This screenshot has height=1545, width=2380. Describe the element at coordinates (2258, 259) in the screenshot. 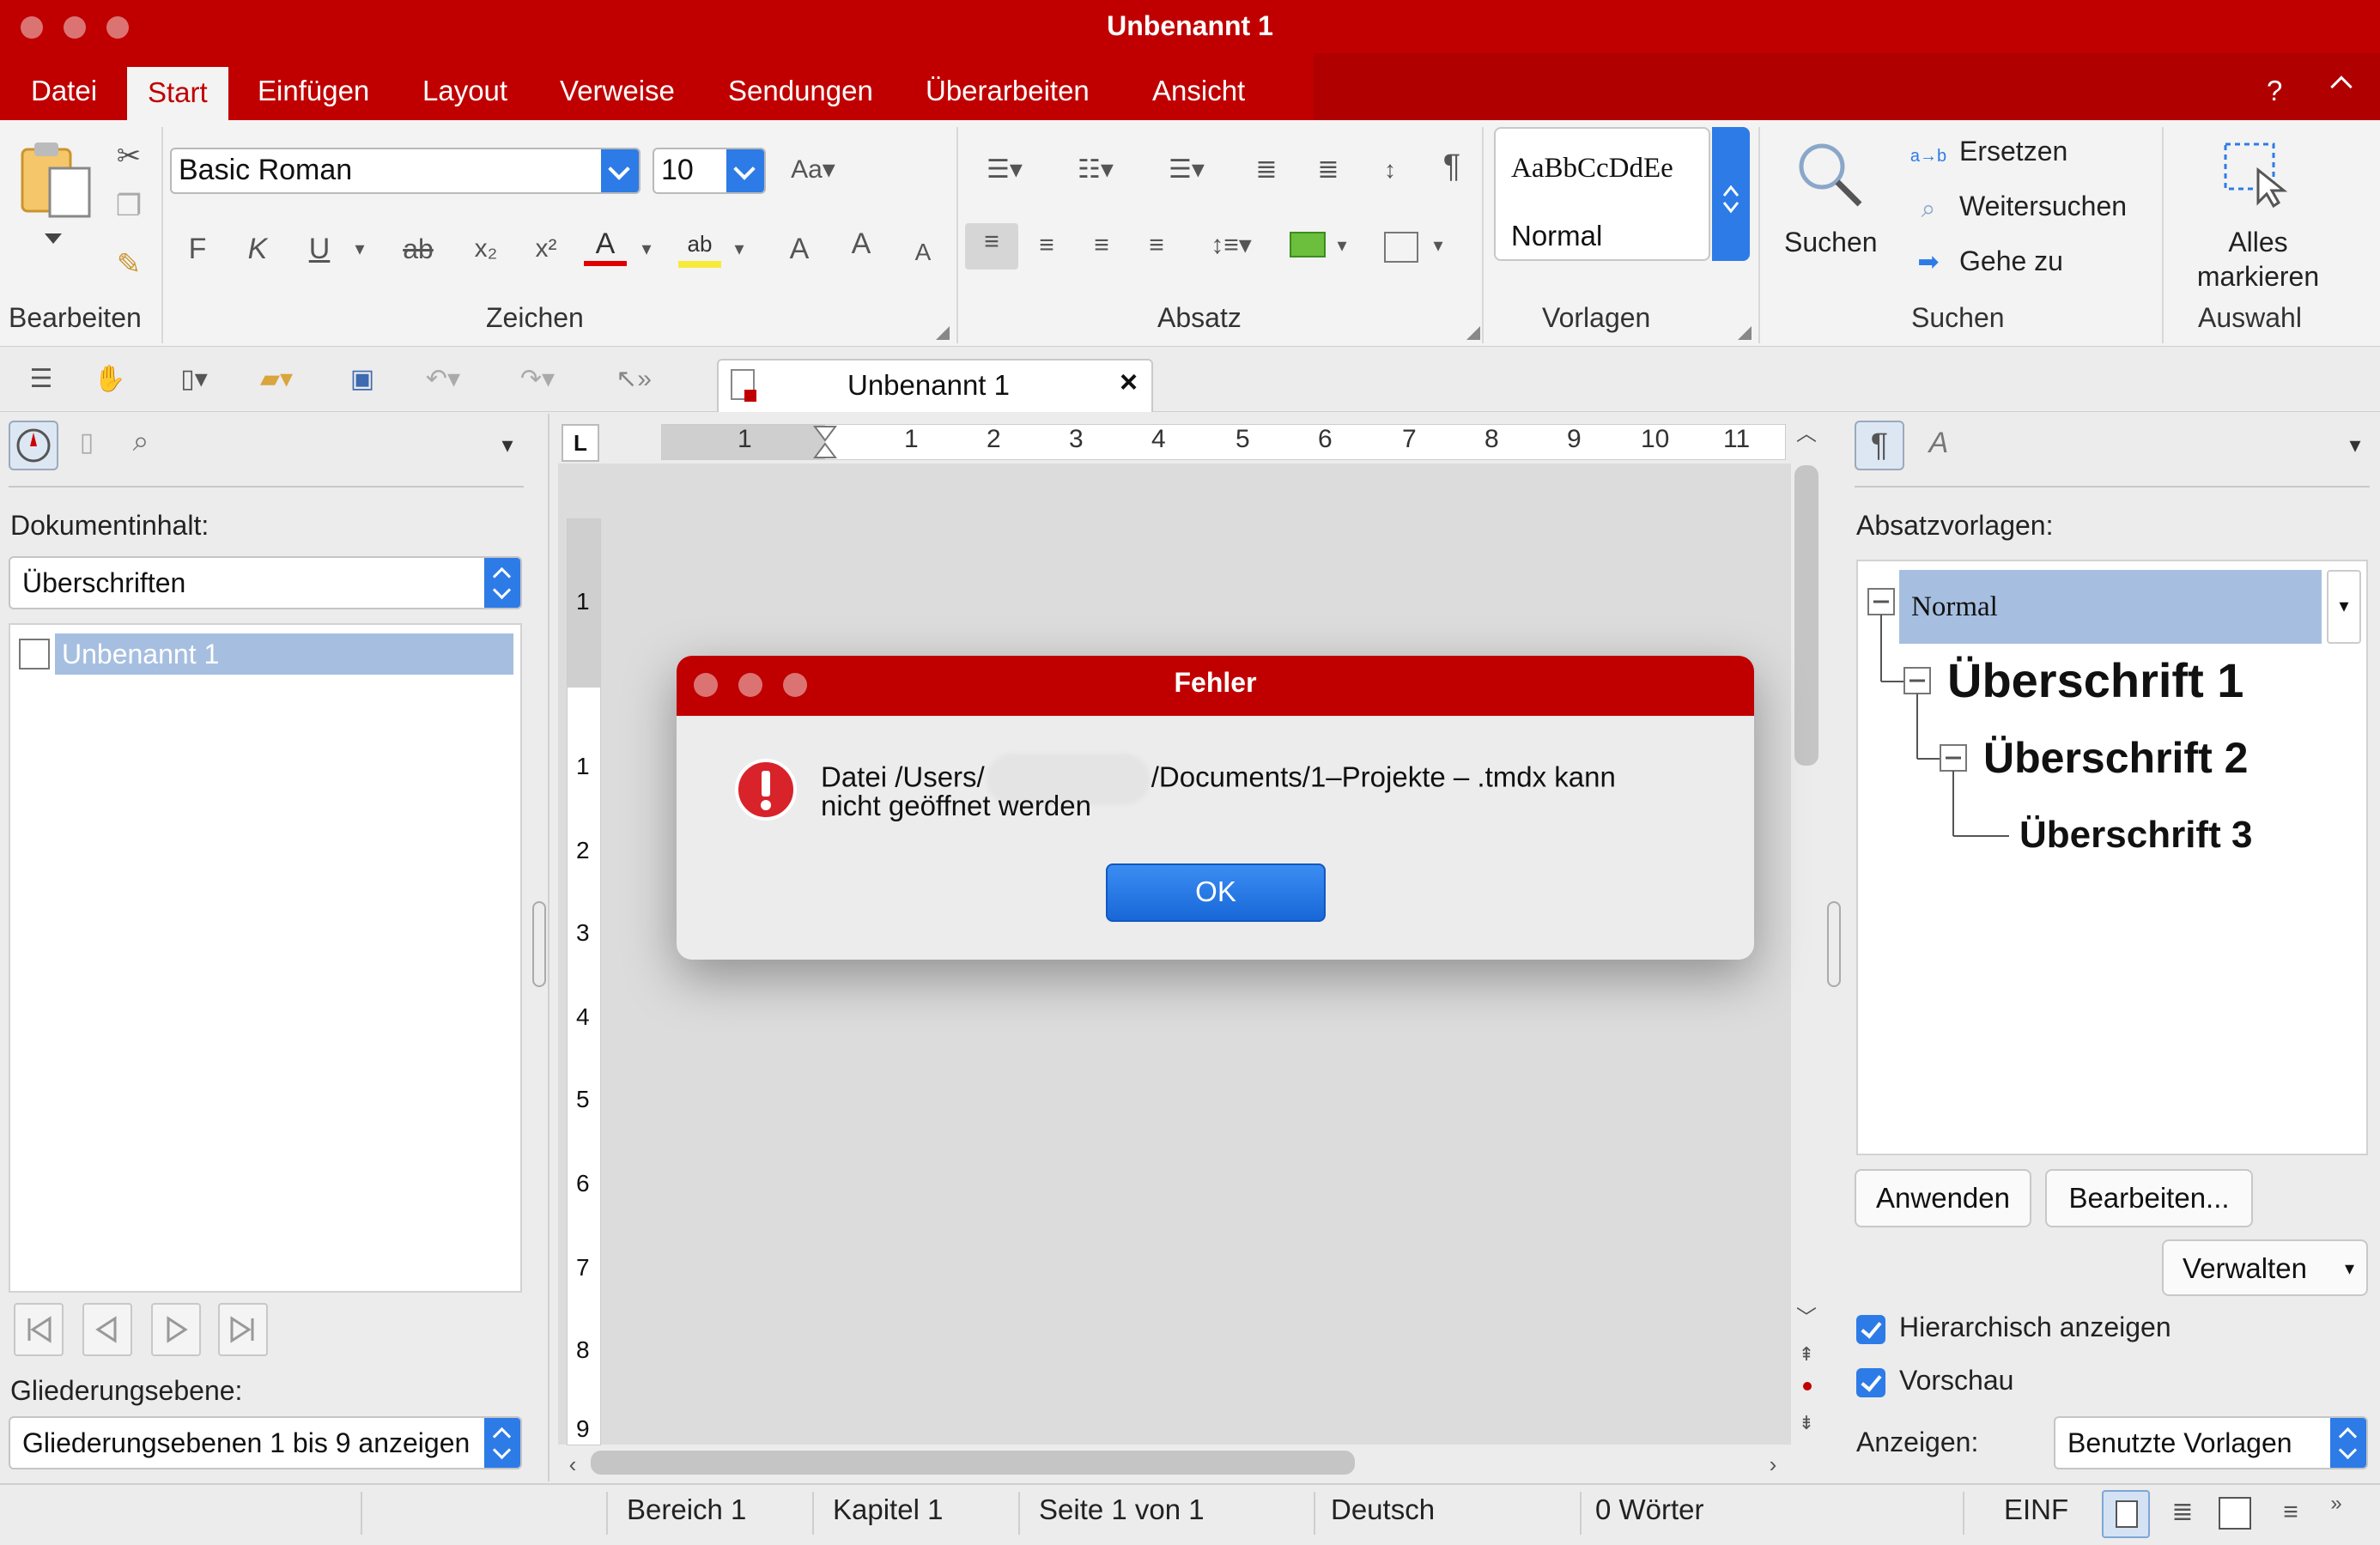

I see `select-all-button: Alles markieren` at that location.